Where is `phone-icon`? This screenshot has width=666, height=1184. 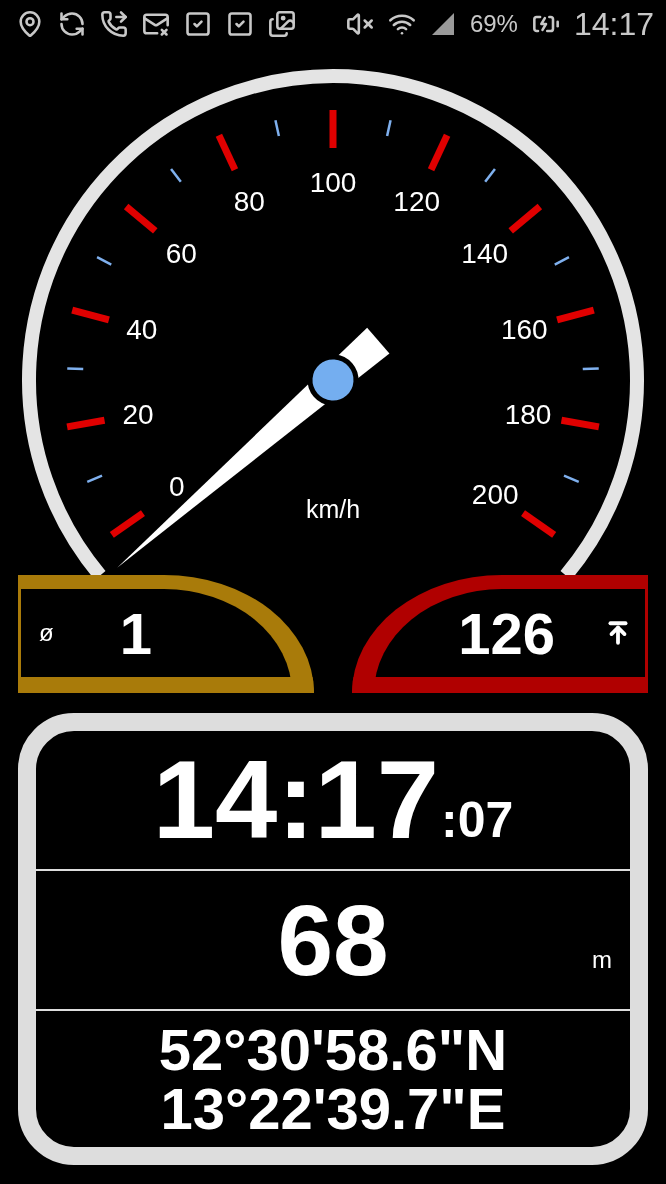 phone-icon is located at coordinates (114, 24).